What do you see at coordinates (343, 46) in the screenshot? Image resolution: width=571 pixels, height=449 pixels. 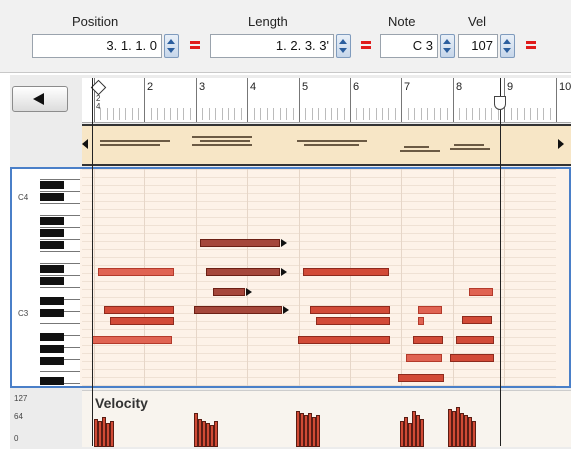 I see `length-spinner` at bounding box center [343, 46].